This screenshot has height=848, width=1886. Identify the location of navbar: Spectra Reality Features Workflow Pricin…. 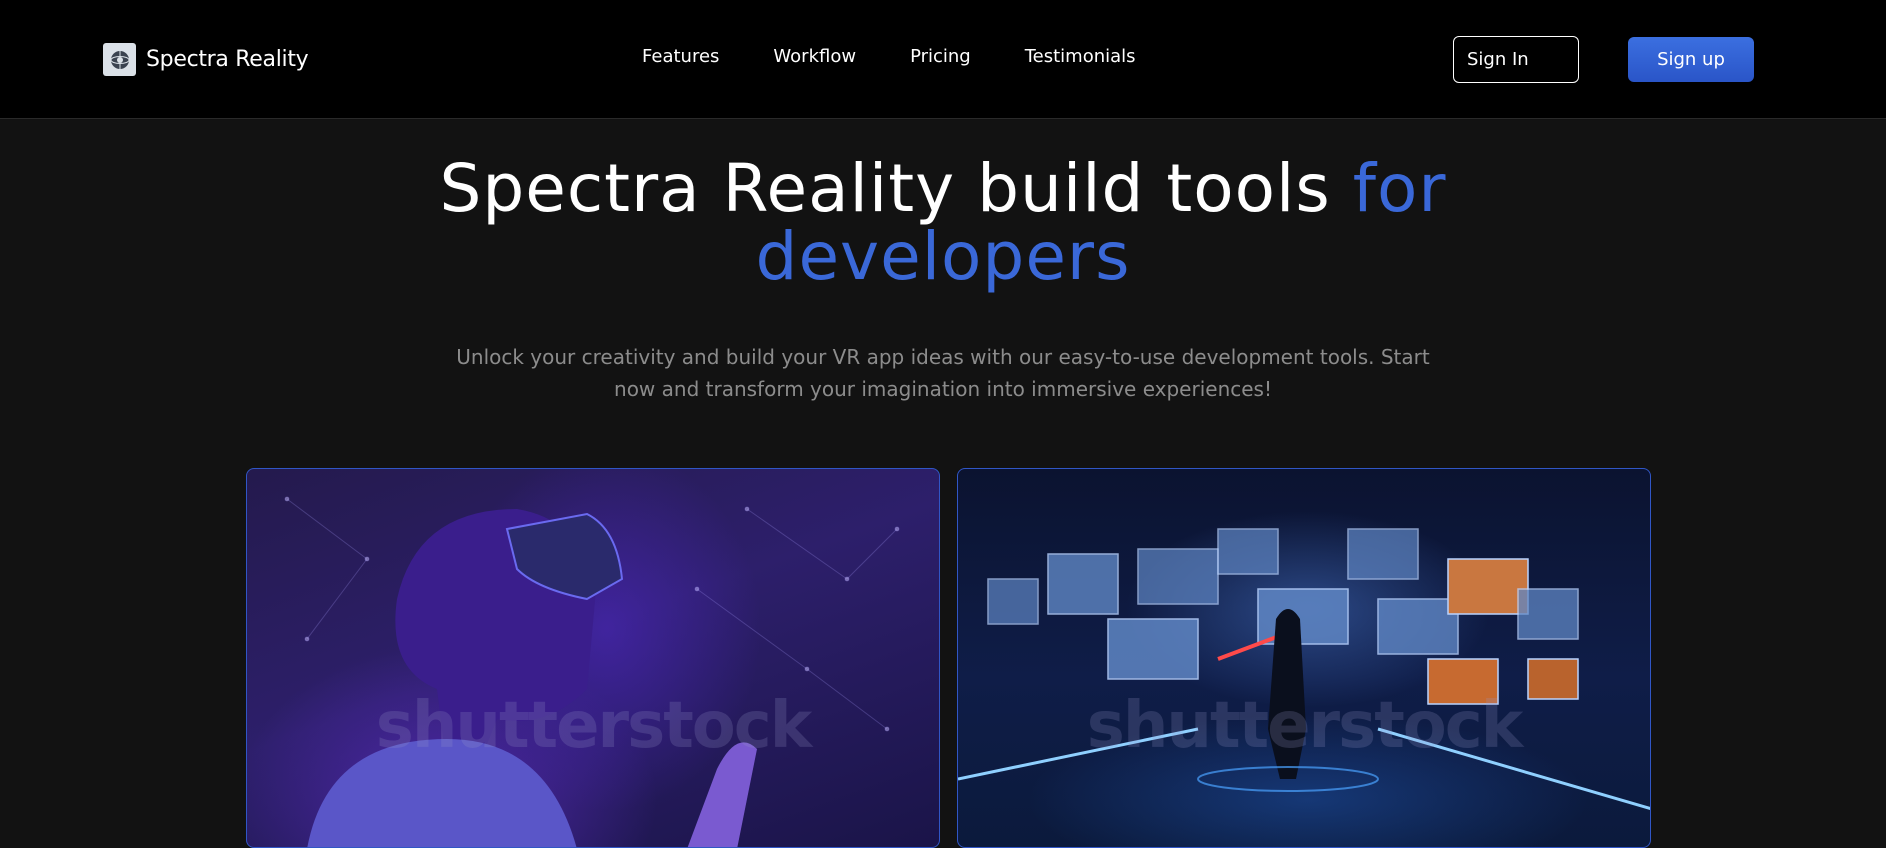
(943, 59).